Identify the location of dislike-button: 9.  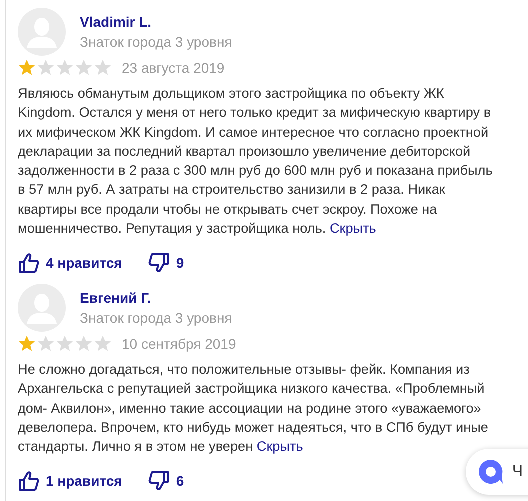
(166, 263).